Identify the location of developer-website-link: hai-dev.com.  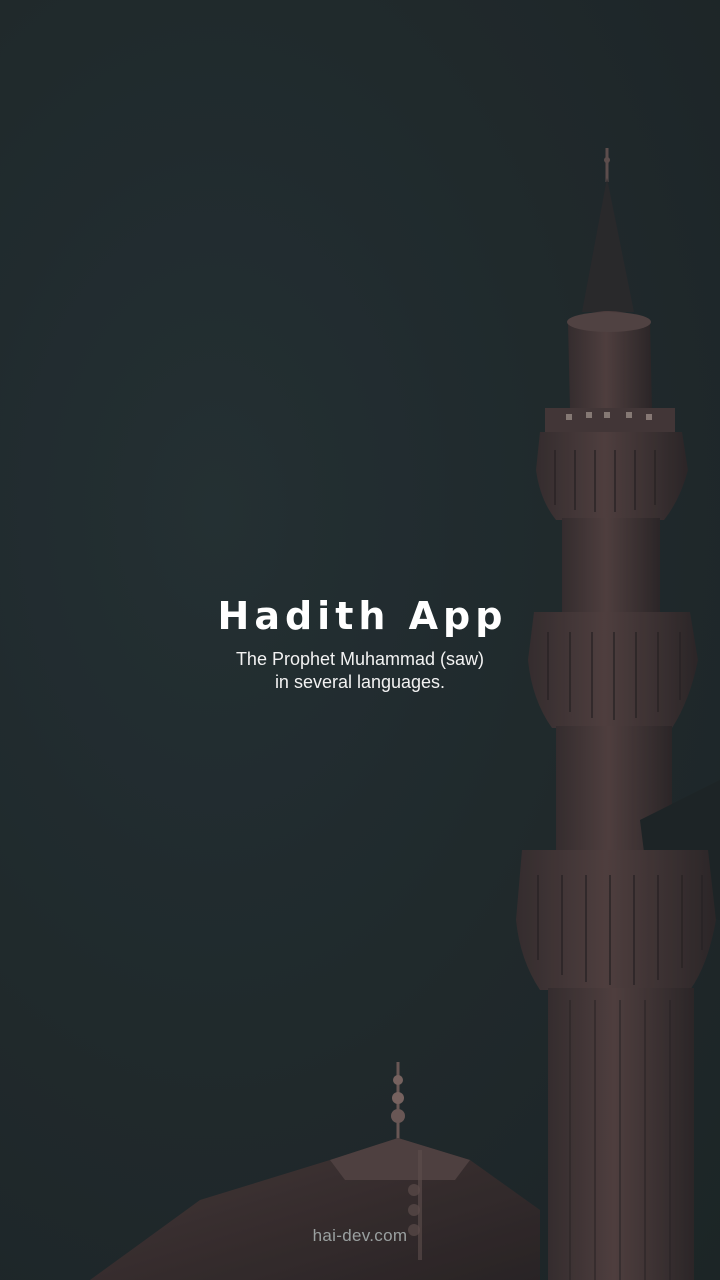
(360, 1236).